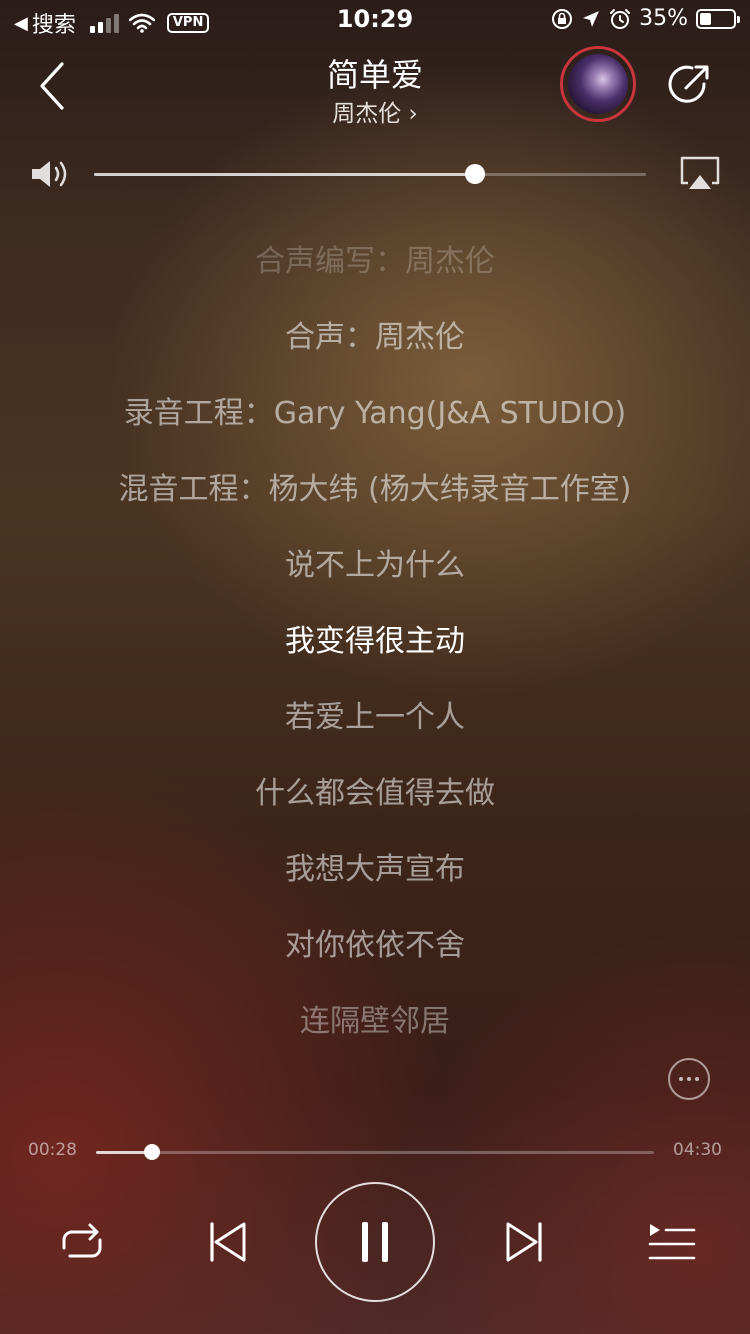  I want to click on speaker-icon, so click(51, 174).